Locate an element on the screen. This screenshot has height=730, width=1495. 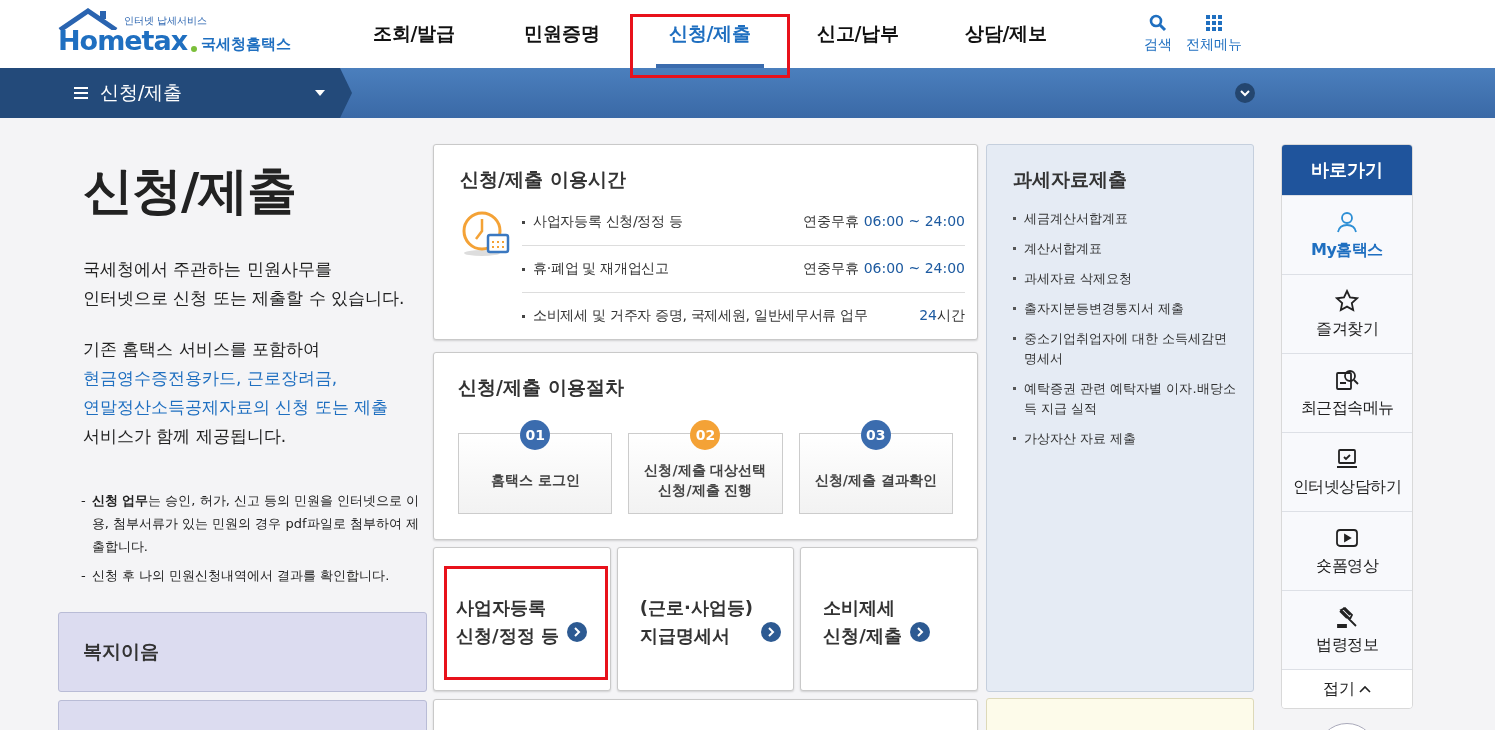
user-icon is located at coordinates (1347, 221).